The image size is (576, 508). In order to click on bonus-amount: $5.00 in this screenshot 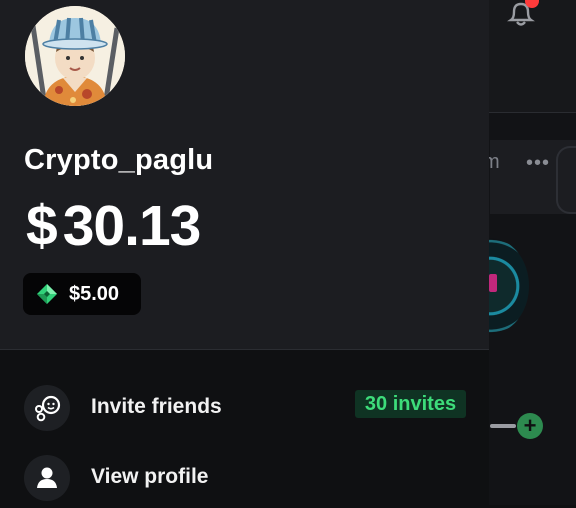, I will do `click(94, 294)`.